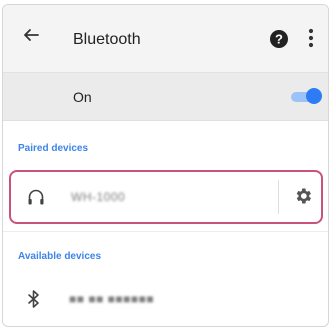 The image size is (332, 331). I want to click on toggle-knob, so click(314, 96).